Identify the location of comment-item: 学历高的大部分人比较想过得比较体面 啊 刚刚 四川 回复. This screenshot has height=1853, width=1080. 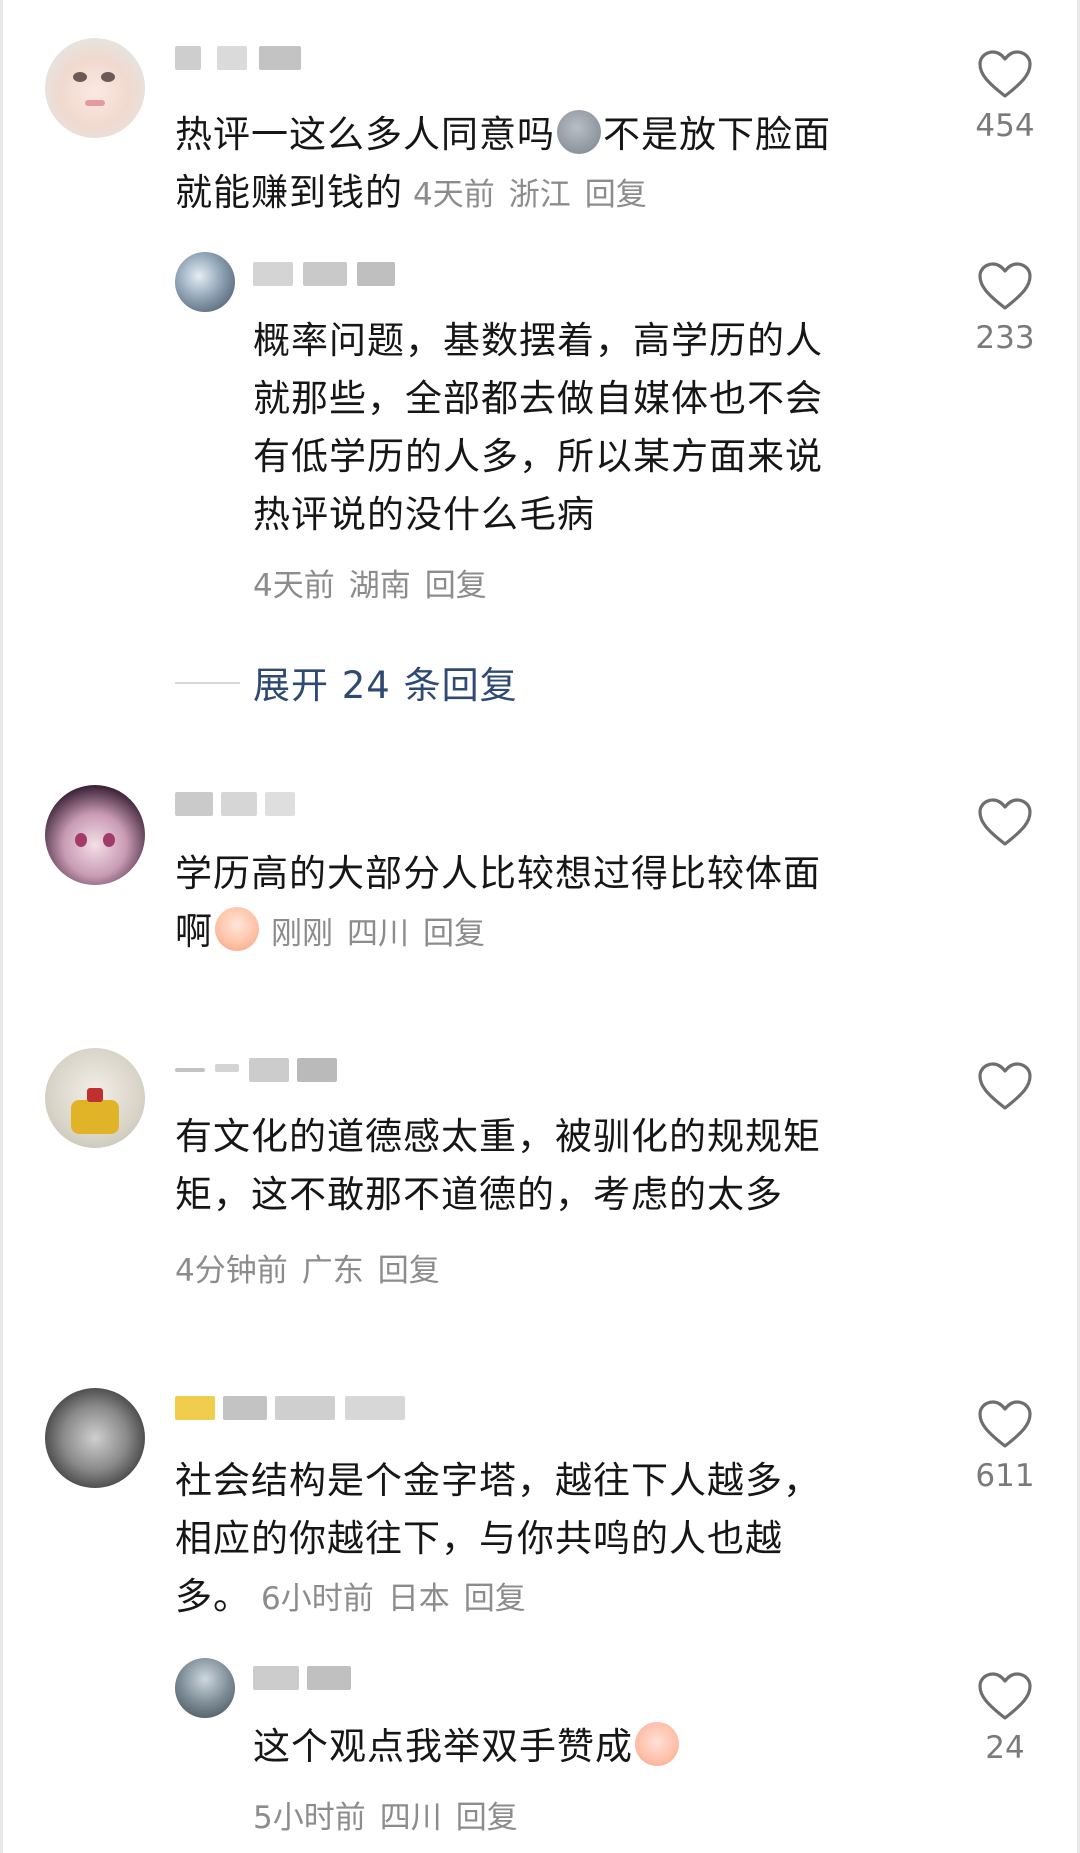
(540, 885).